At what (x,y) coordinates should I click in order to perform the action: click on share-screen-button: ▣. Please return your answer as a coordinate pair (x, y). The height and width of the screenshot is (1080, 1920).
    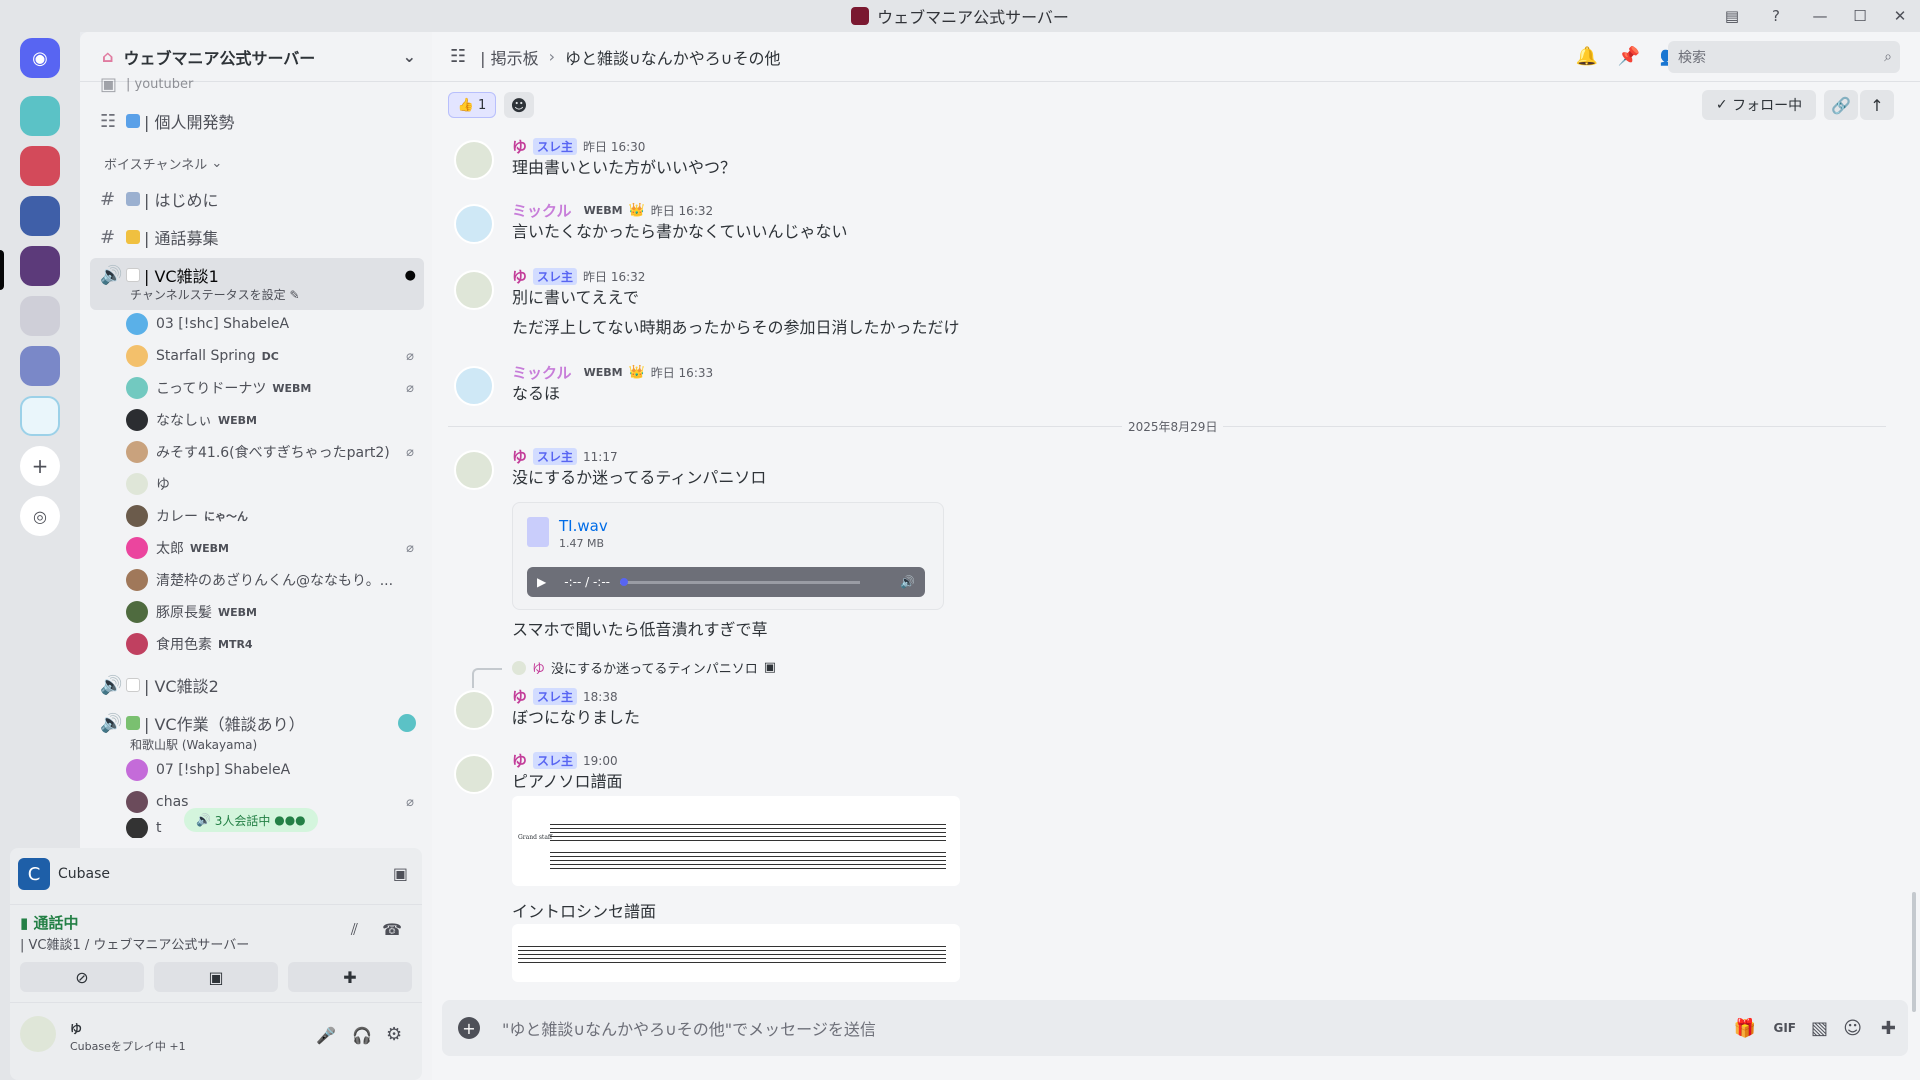
    Looking at the image, I should click on (216, 977).